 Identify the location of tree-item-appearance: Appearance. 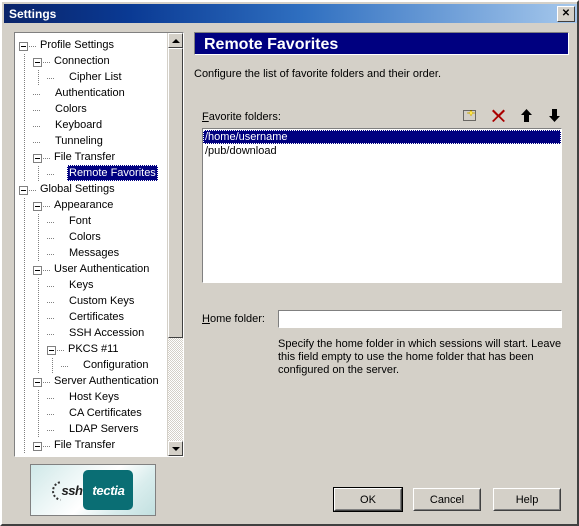
(91, 206).